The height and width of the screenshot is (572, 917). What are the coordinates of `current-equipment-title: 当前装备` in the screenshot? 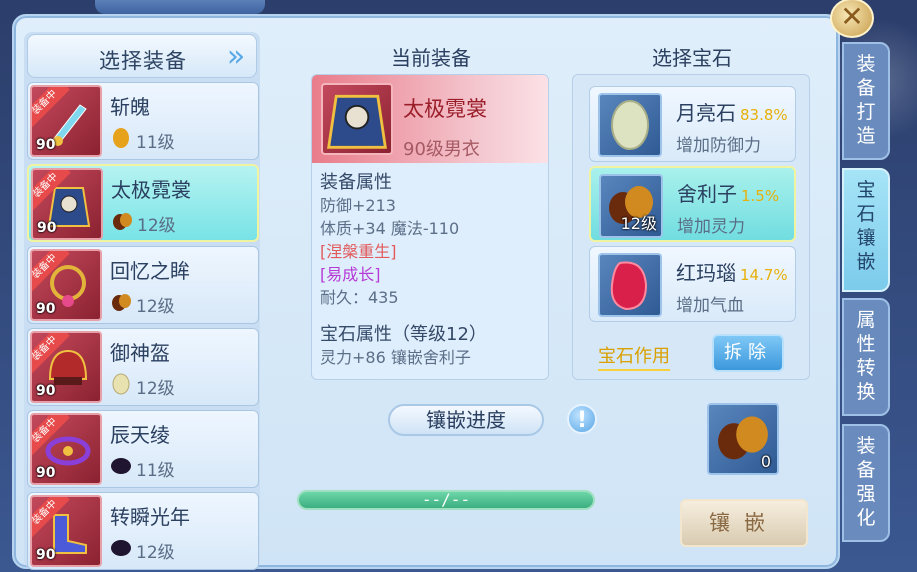 It's located at (431, 58).